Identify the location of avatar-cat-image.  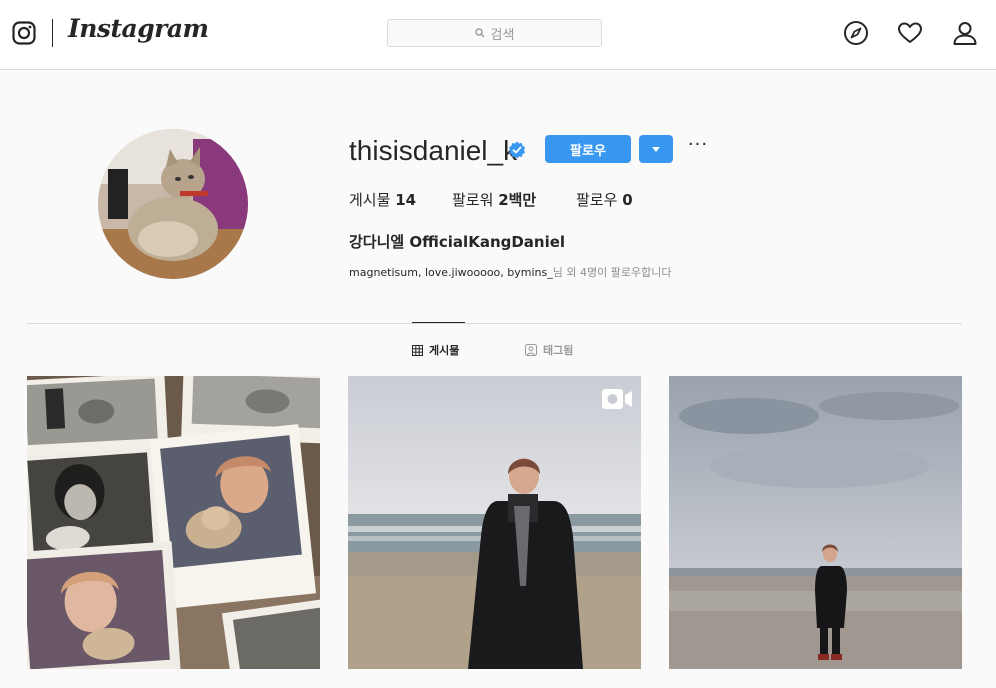
(173, 204).